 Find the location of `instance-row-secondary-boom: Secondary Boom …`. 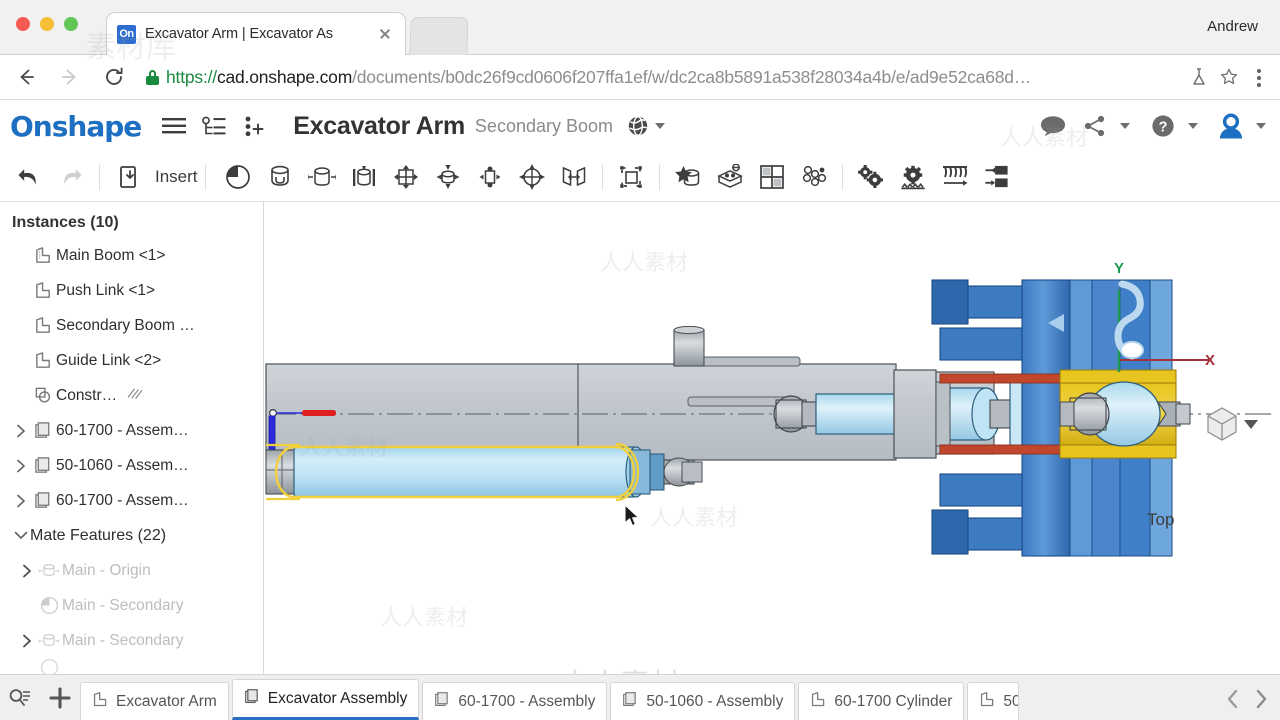

instance-row-secondary-boom: Secondary Boom … is located at coordinates (131, 325).